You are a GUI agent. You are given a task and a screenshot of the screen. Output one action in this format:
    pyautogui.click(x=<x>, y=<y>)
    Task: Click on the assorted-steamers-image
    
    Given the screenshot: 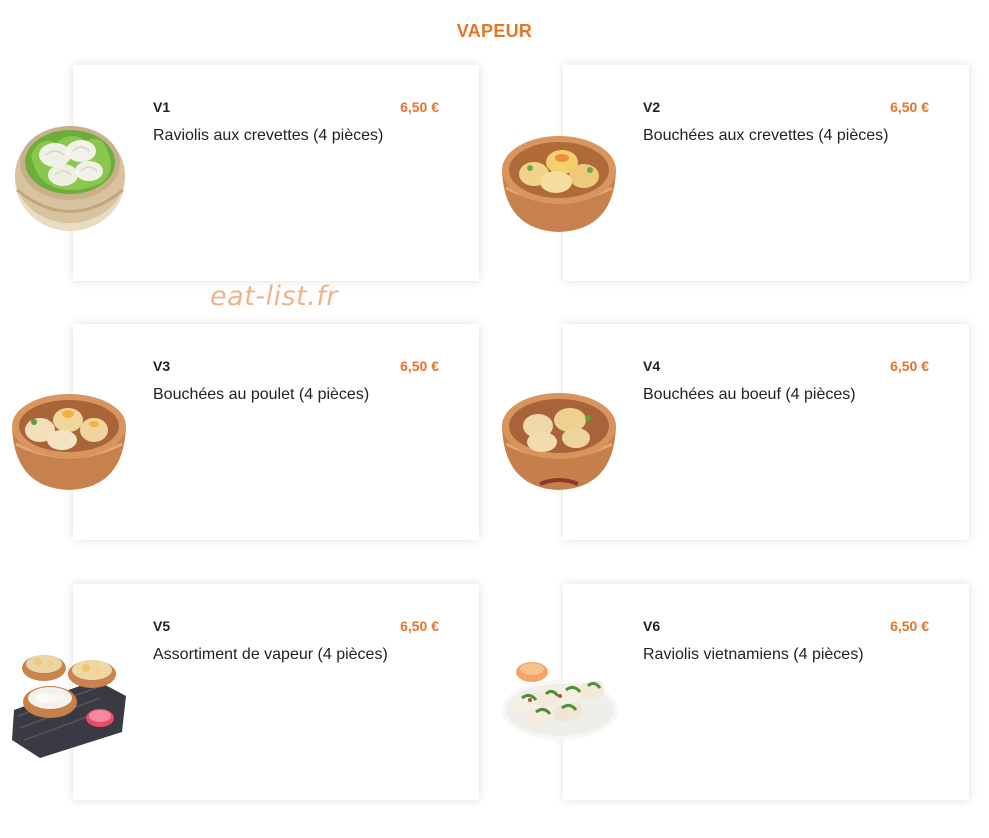 What is the action you would take?
    pyautogui.click(x=69, y=706)
    